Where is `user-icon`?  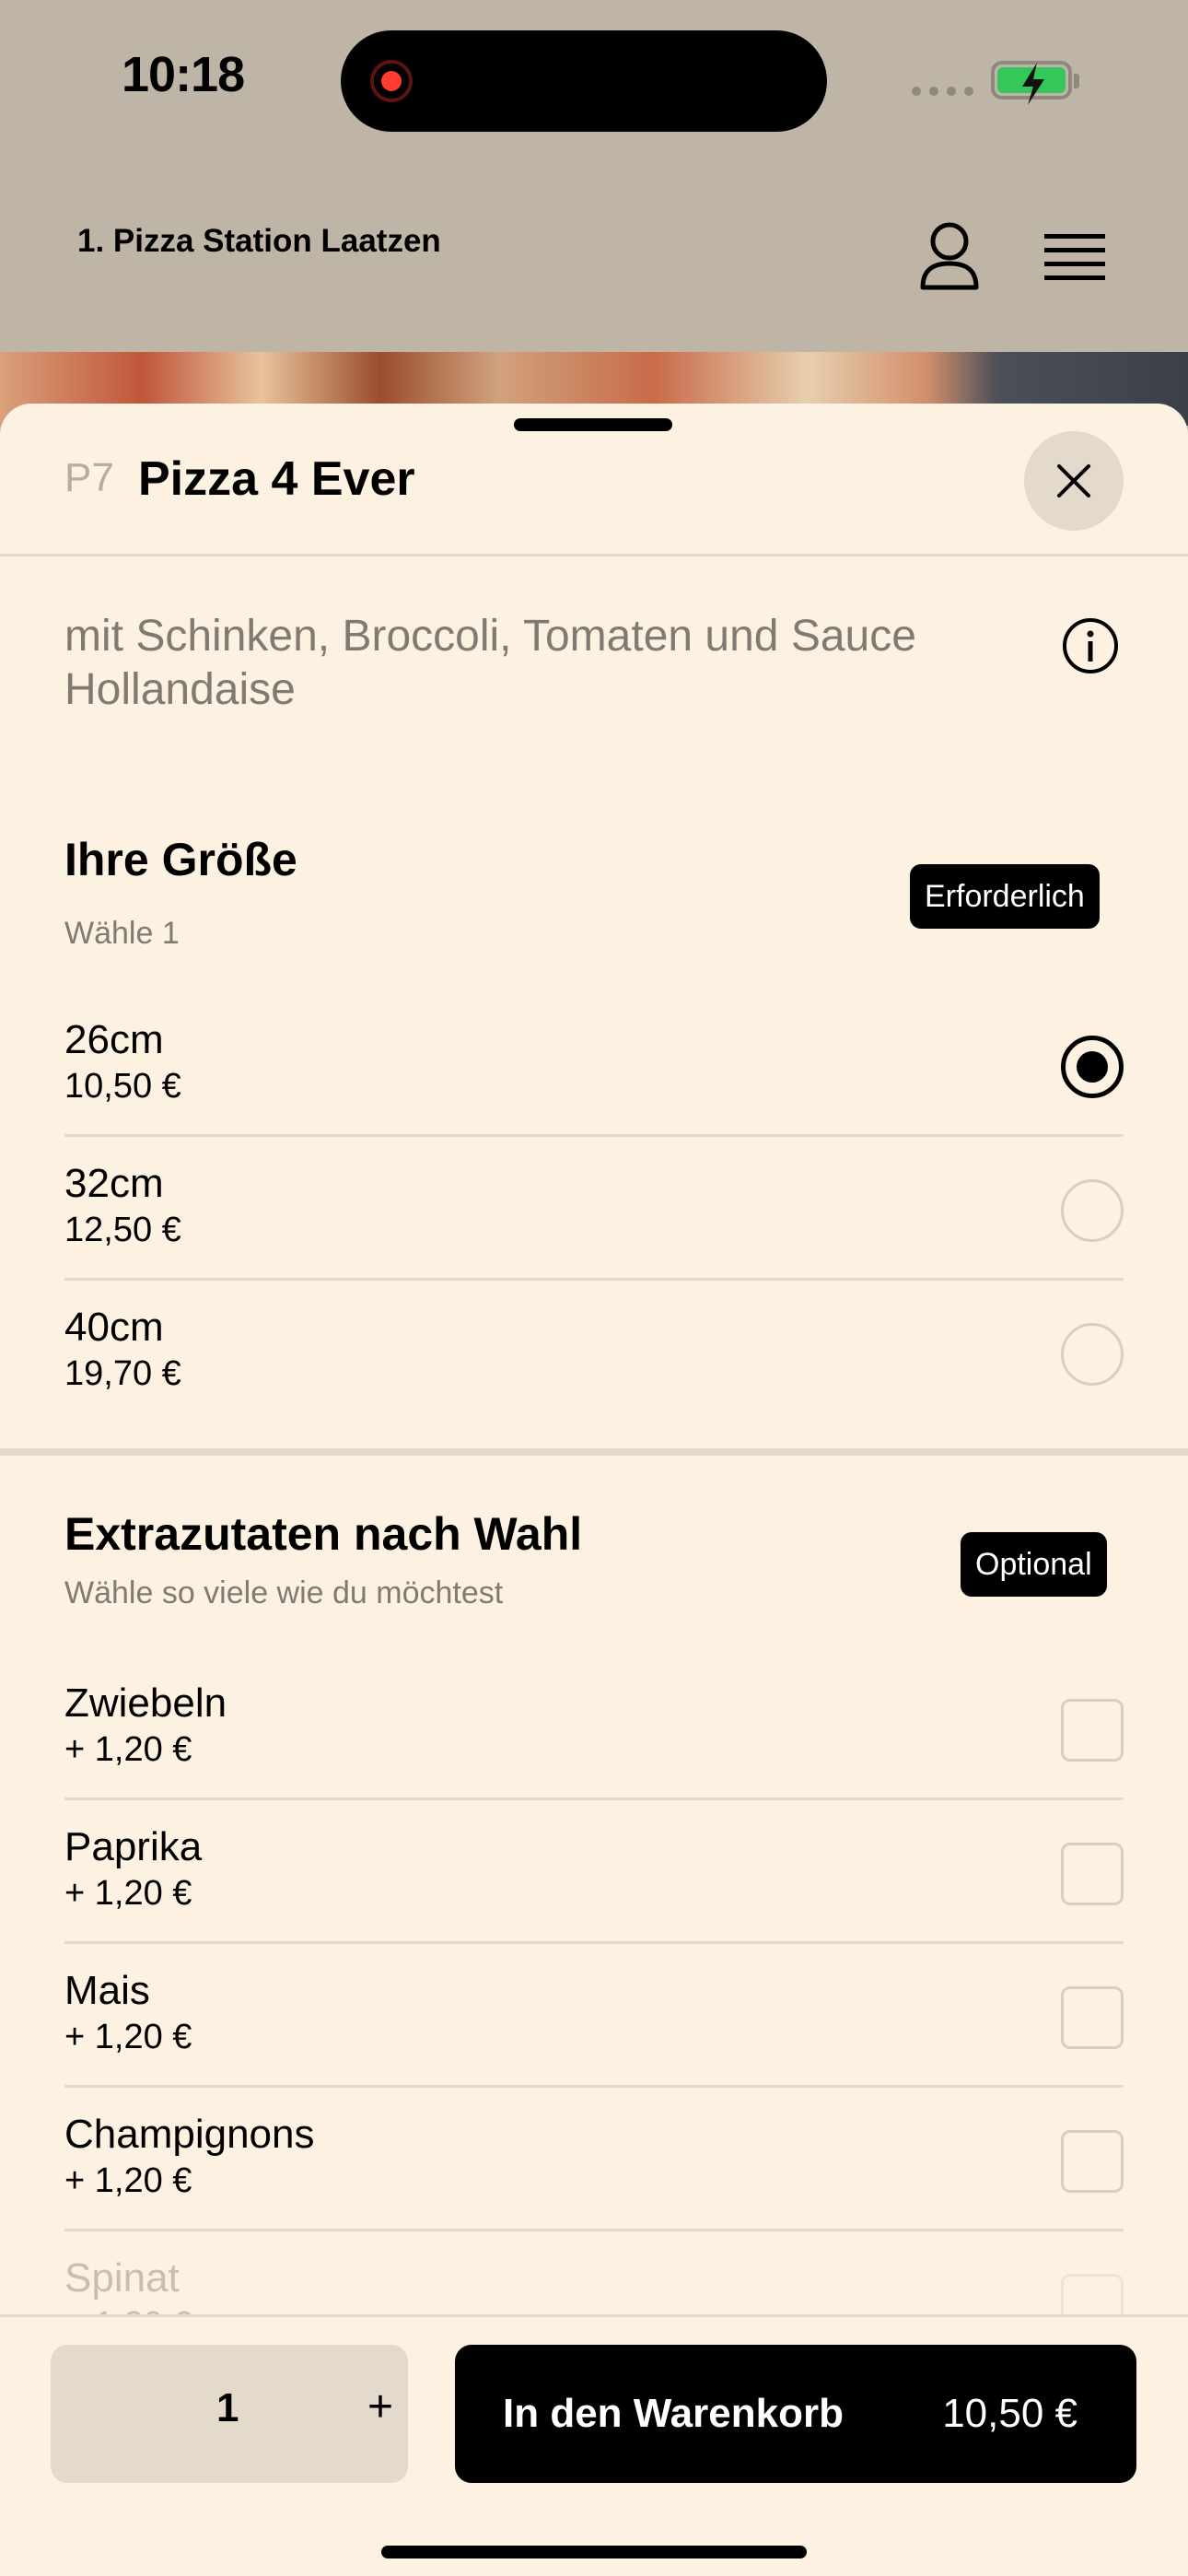 user-icon is located at coordinates (949, 256).